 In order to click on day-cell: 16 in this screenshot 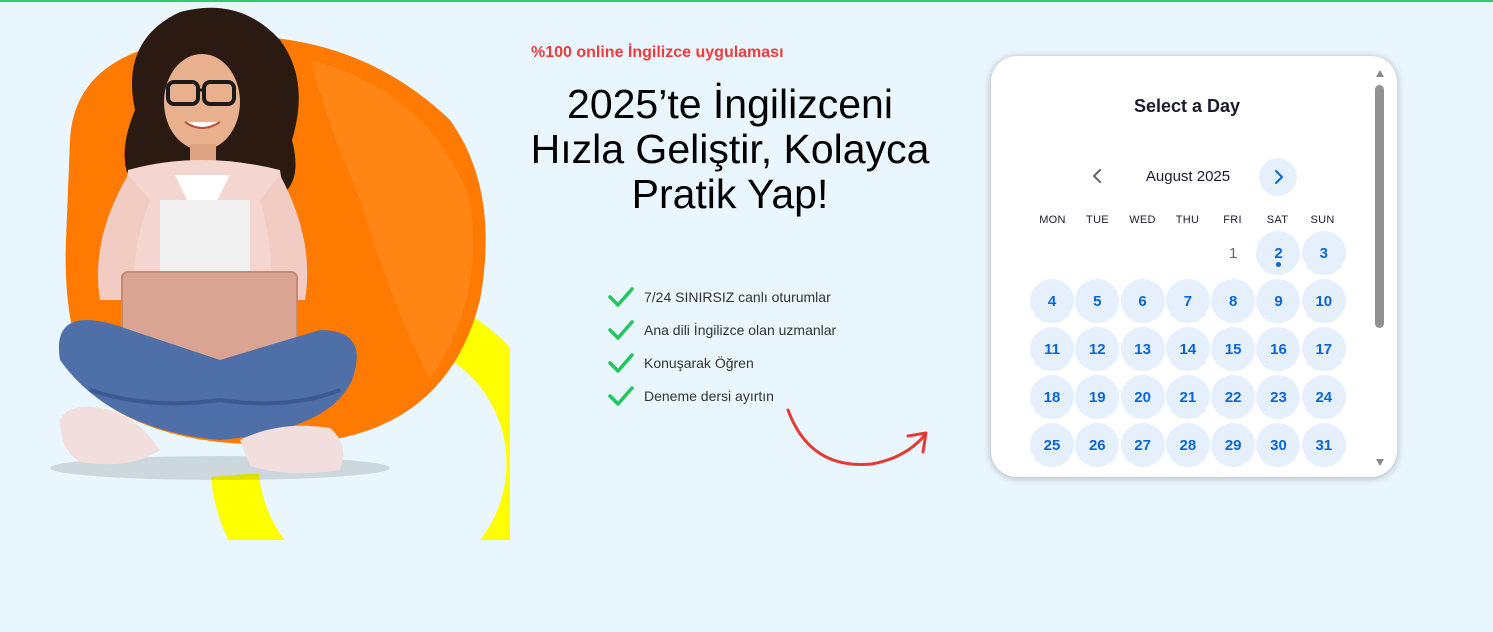, I will do `click(1278, 349)`.